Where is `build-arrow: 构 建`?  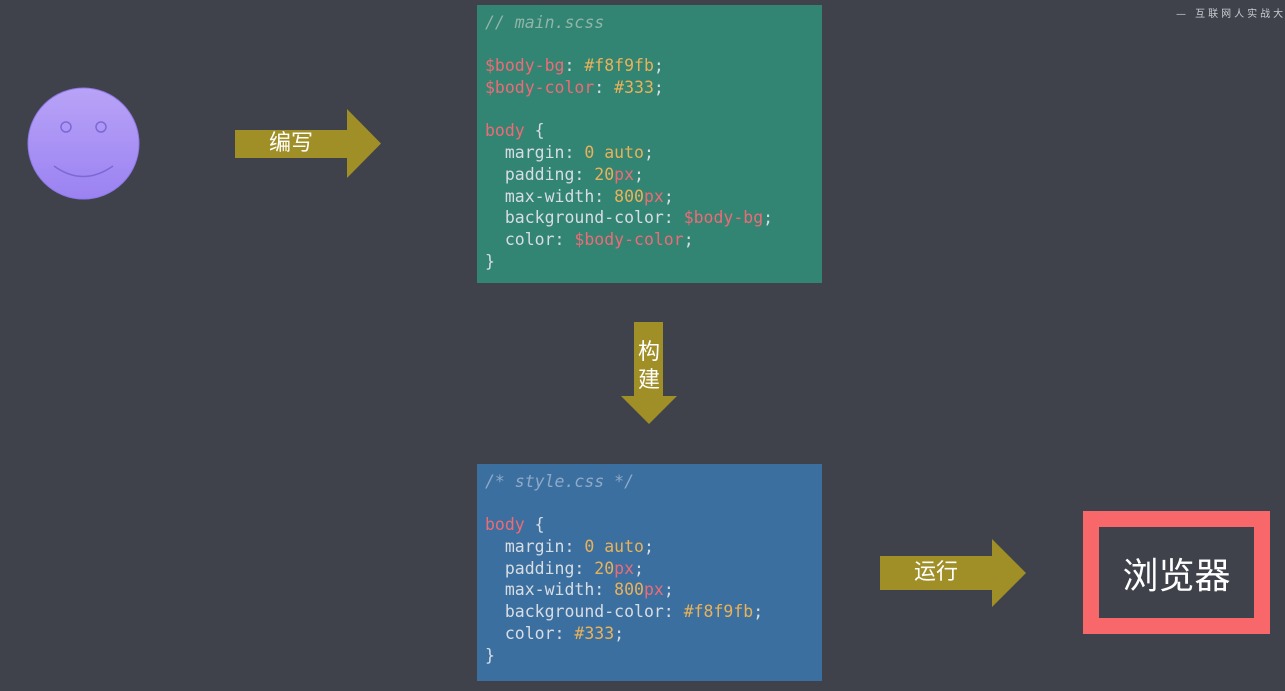
build-arrow: 构 建 is located at coordinates (649, 373).